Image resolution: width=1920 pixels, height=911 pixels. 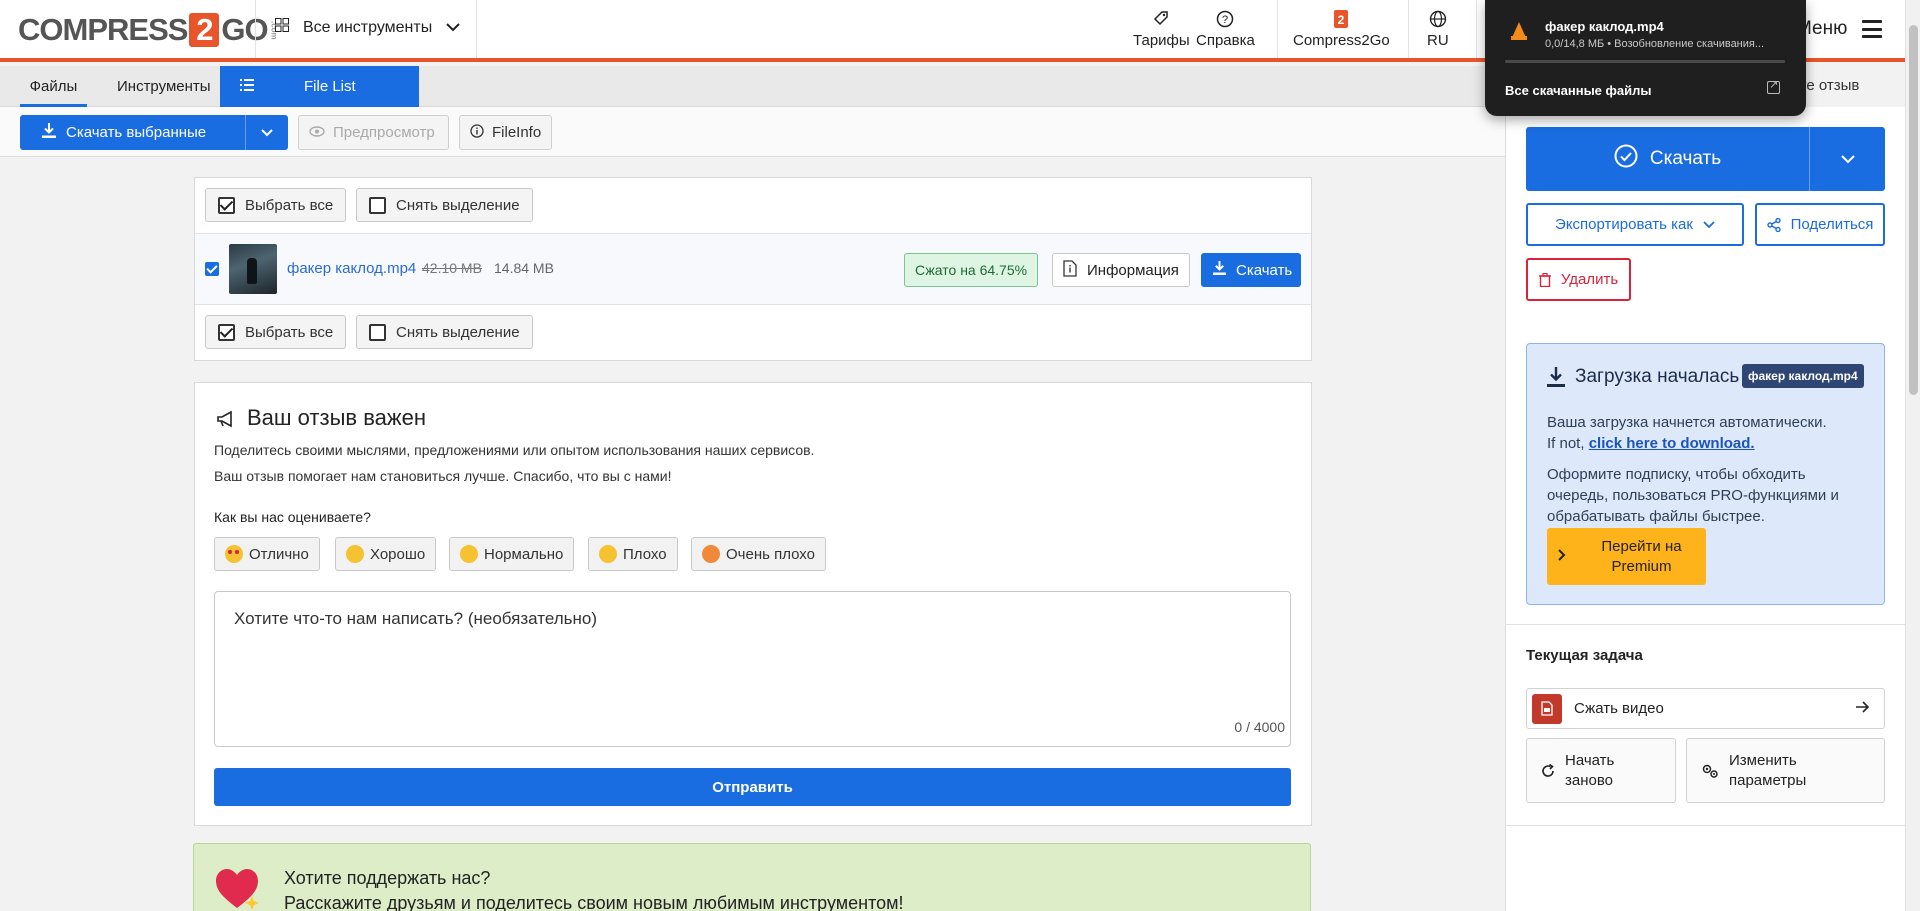 What do you see at coordinates (367, 27) in the screenshot?
I see `all-tools-dropdown: Все инструменты` at bounding box center [367, 27].